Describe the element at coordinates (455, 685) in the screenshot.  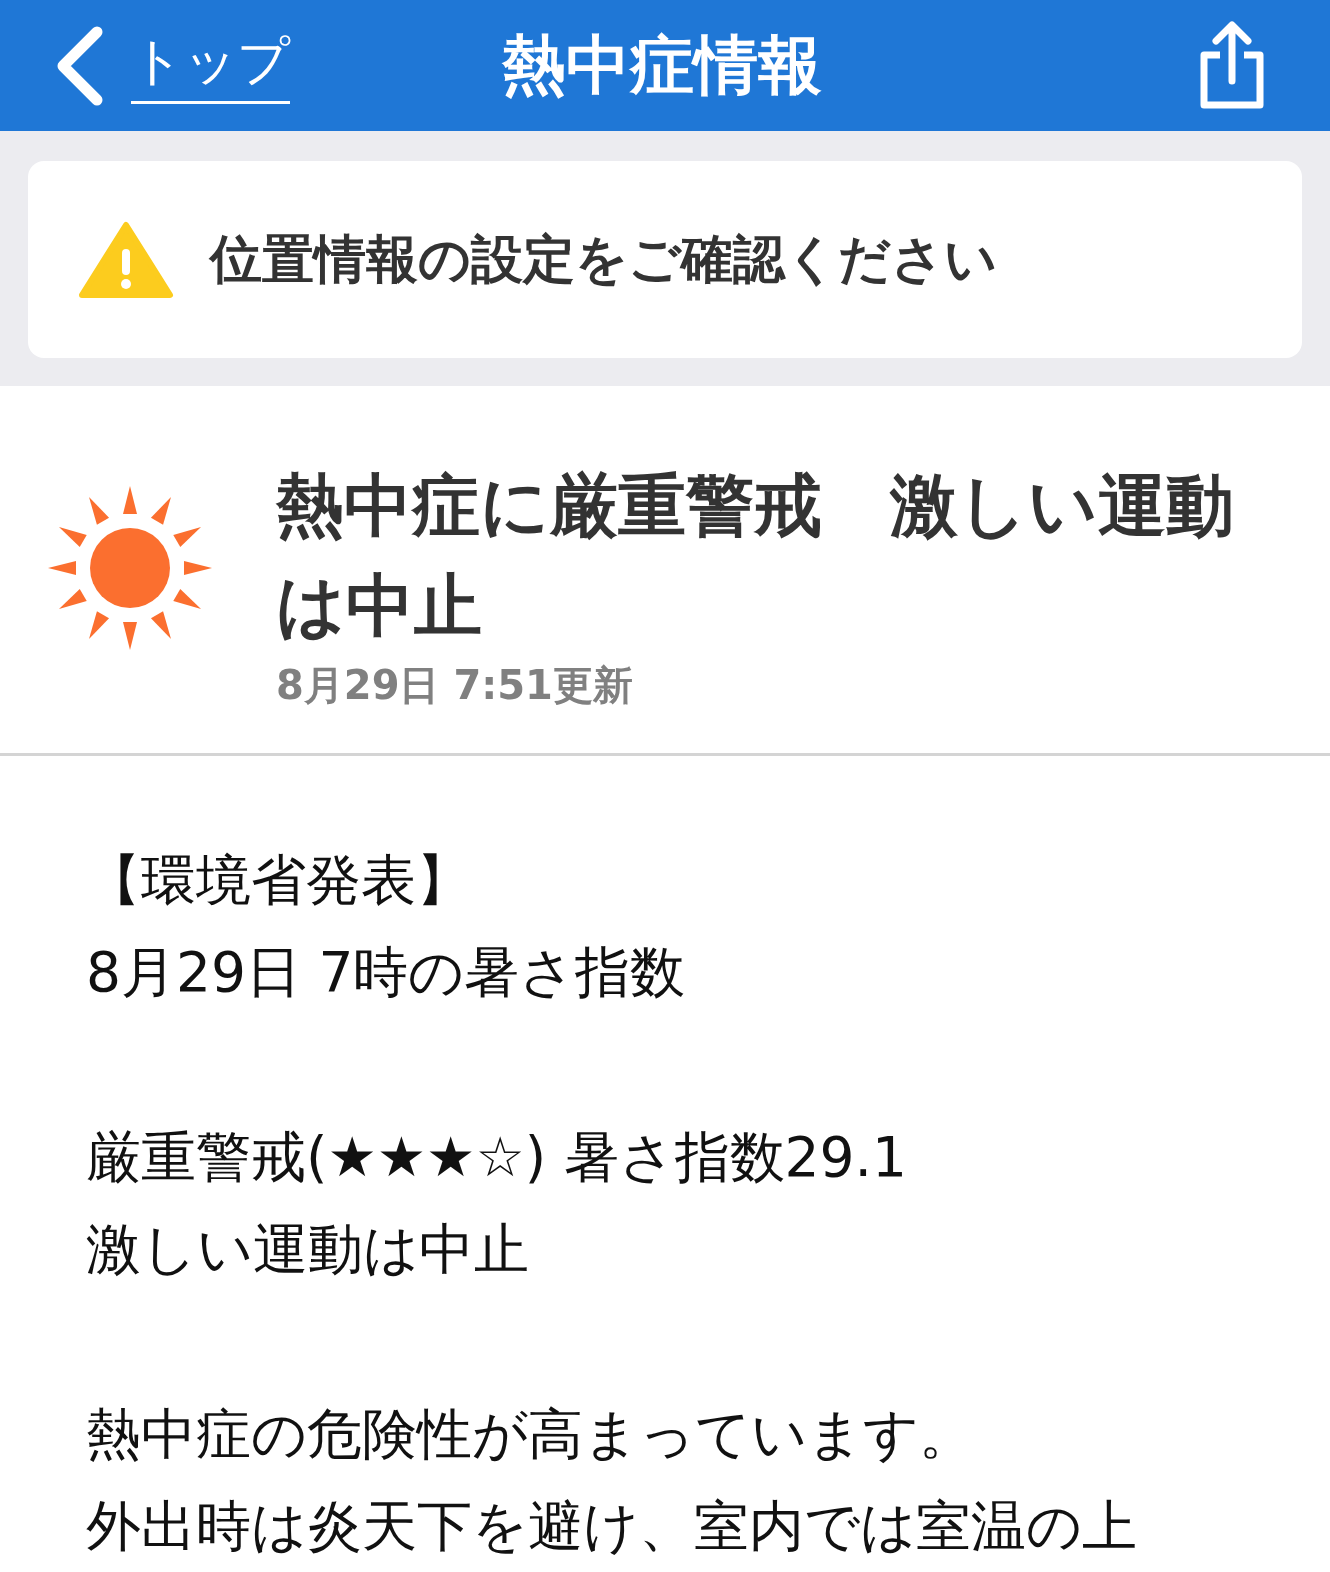
I see `updated-time: 8月29日 7:51更新` at that location.